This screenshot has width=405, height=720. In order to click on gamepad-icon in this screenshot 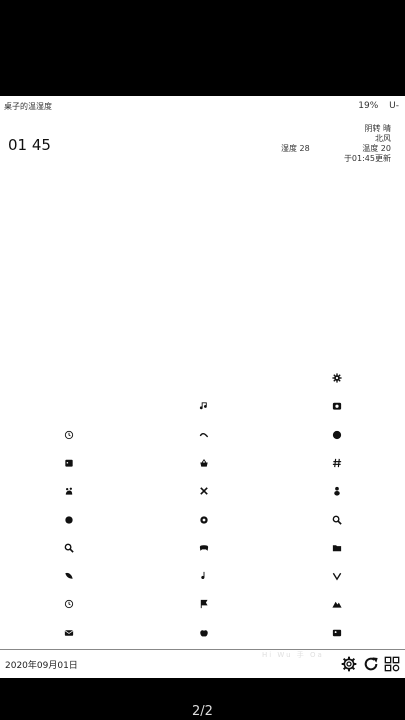, I will do `click(204, 547)`.